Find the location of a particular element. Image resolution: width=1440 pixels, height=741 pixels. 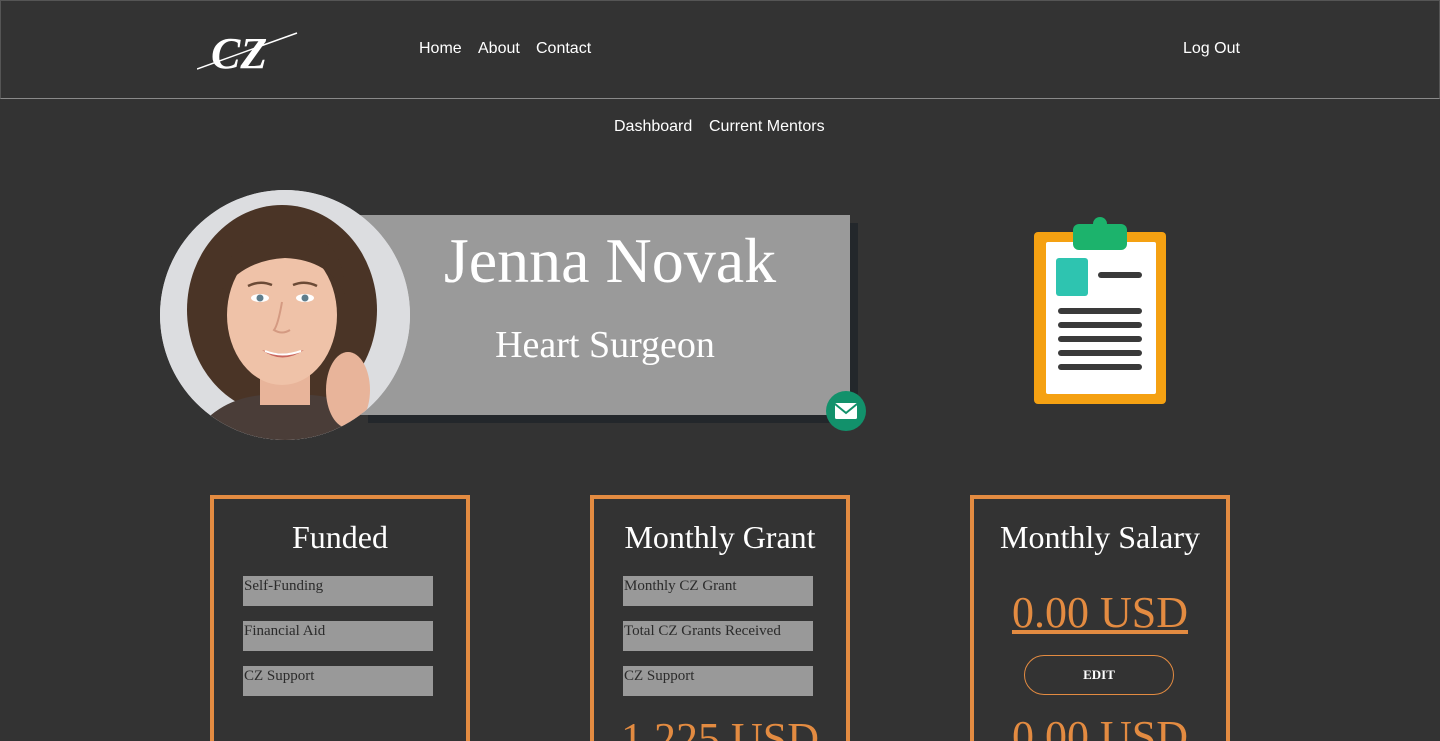

grant-cz-support-field: CZ Support is located at coordinates (718, 681).